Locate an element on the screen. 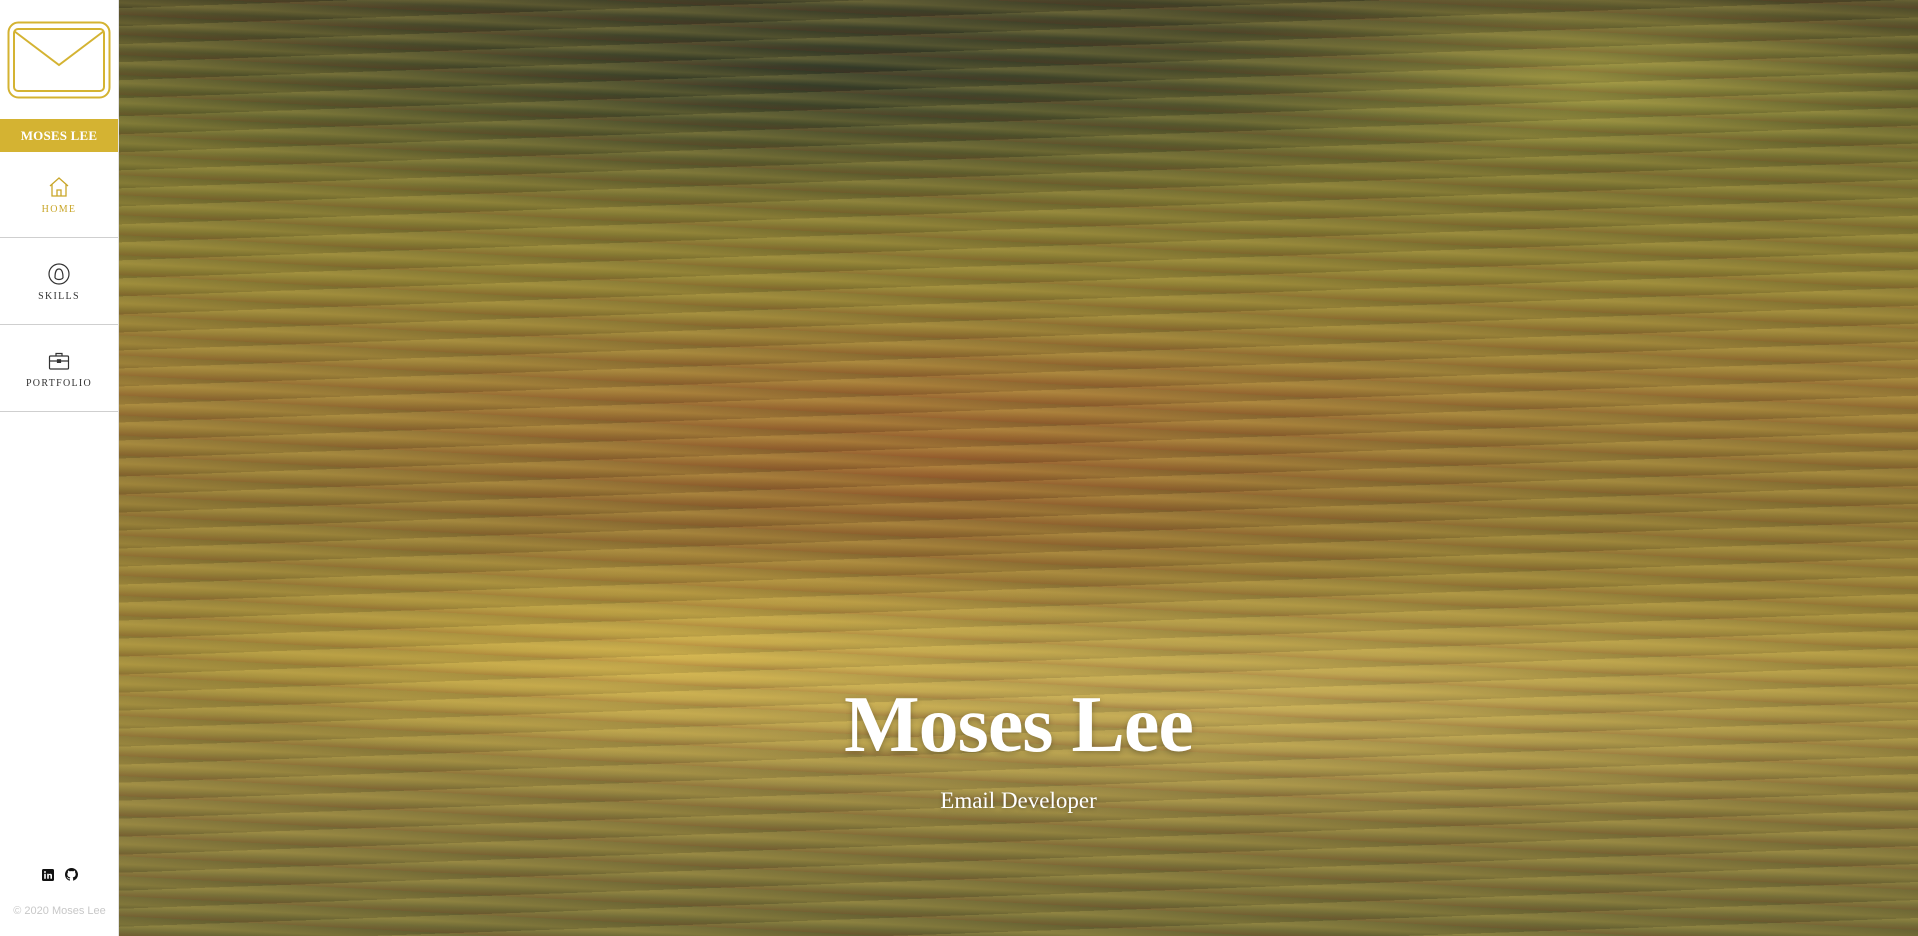  logo is located at coordinates (59, 59).